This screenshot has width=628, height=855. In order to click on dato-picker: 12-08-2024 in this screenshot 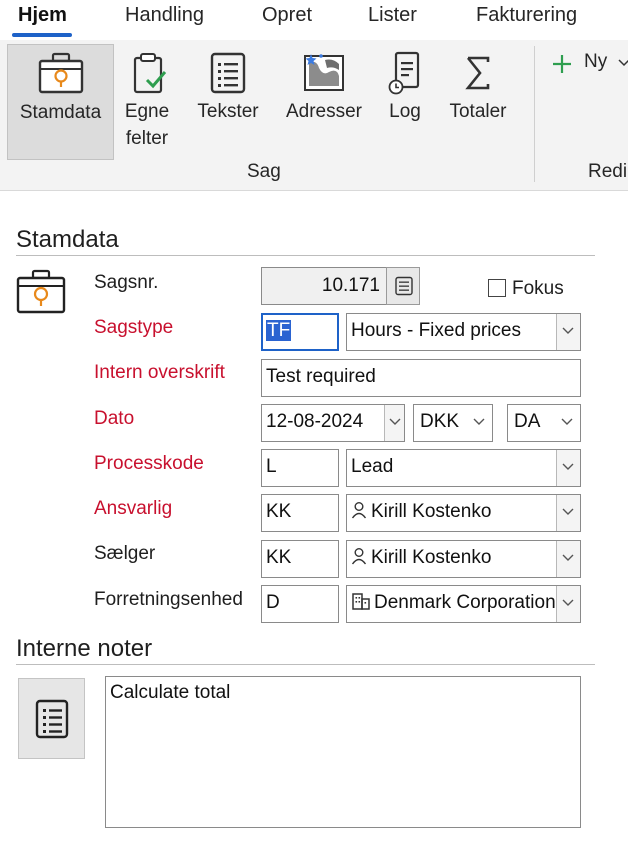, I will do `click(333, 423)`.